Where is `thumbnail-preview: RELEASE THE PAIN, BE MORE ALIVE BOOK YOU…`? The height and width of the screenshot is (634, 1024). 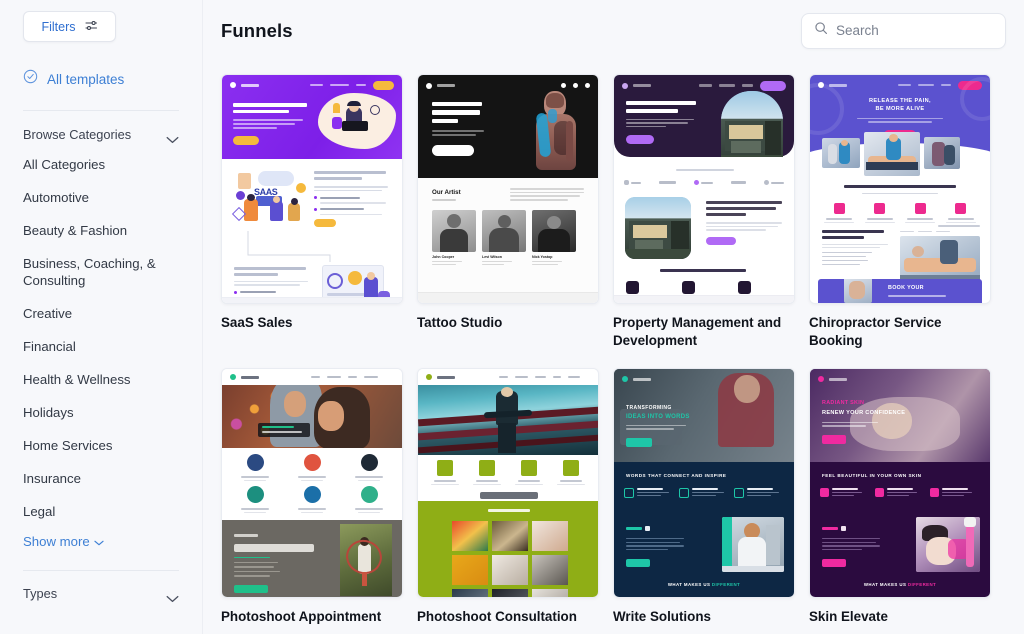 thumbnail-preview: RELEASE THE PAIN, BE MORE ALIVE BOOK YOU… is located at coordinates (900, 189).